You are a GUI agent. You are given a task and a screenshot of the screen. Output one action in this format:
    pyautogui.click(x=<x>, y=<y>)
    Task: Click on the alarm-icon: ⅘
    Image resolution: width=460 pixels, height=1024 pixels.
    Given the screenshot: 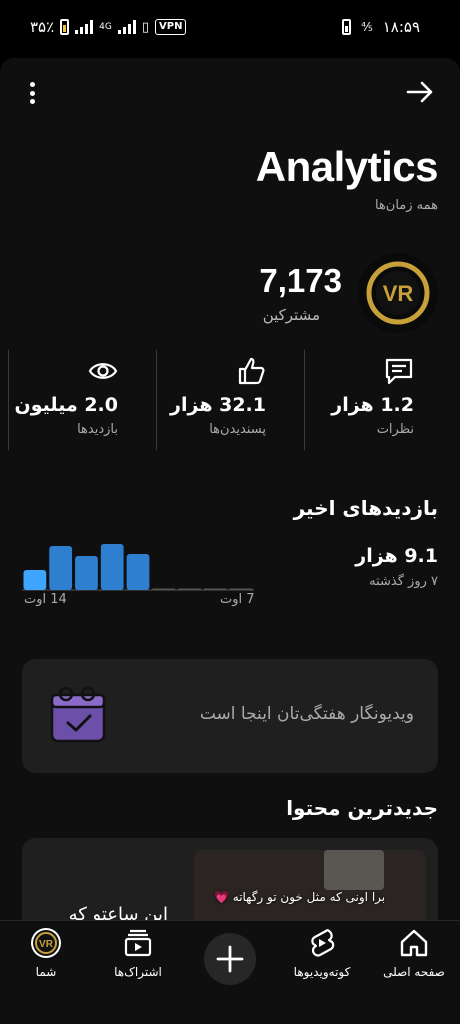 What is the action you would take?
    pyautogui.click(x=367, y=27)
    